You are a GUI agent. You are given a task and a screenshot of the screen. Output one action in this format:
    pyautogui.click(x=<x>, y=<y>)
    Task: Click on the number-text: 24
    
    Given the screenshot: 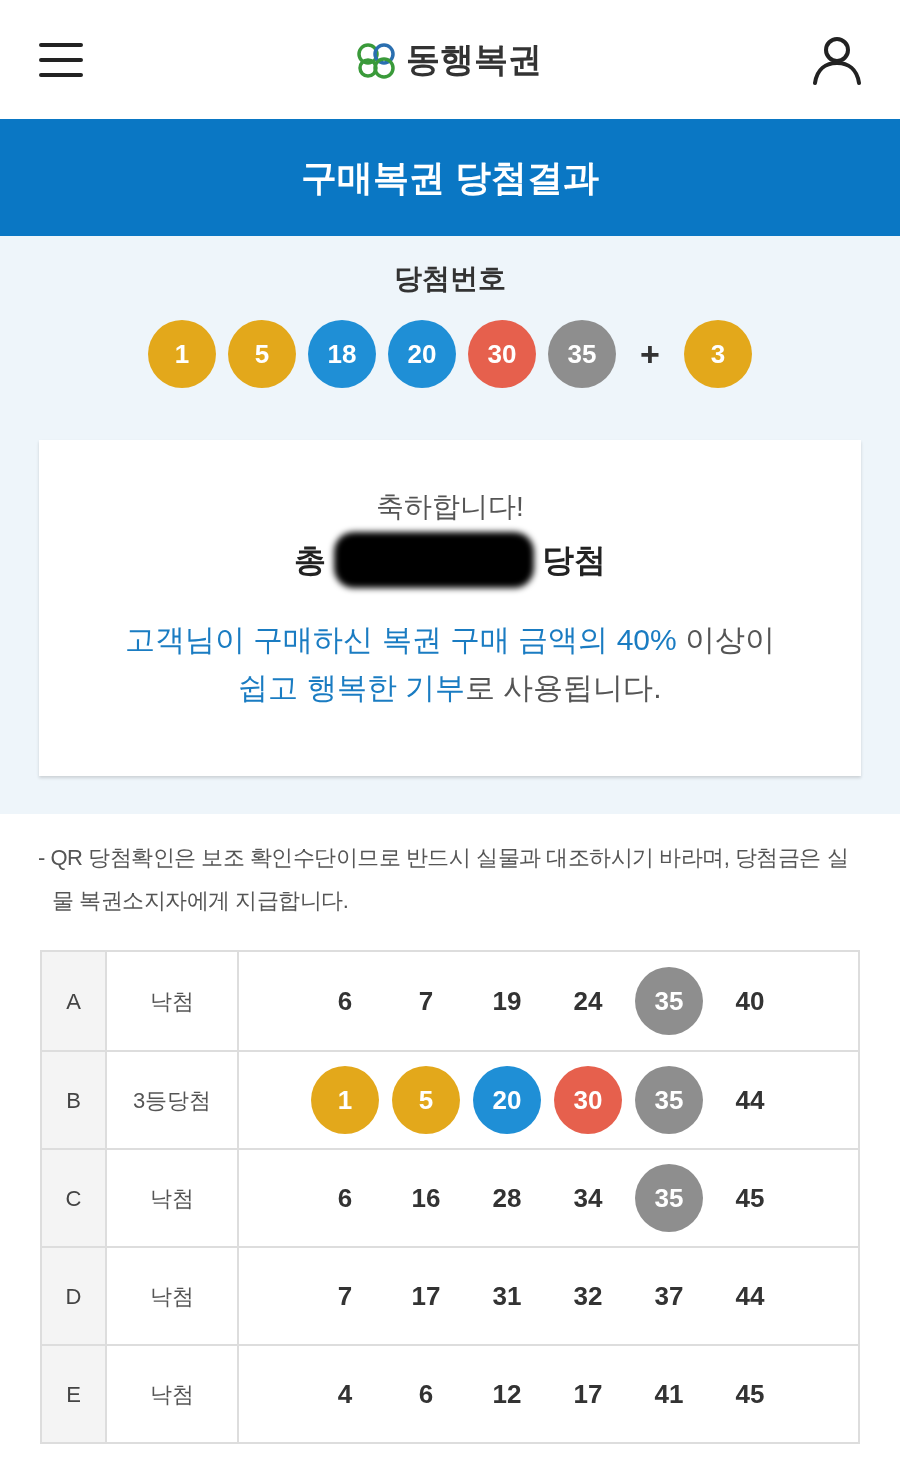 What is the action you would take?
    pyautogui.click(x=588, y=1001)
    